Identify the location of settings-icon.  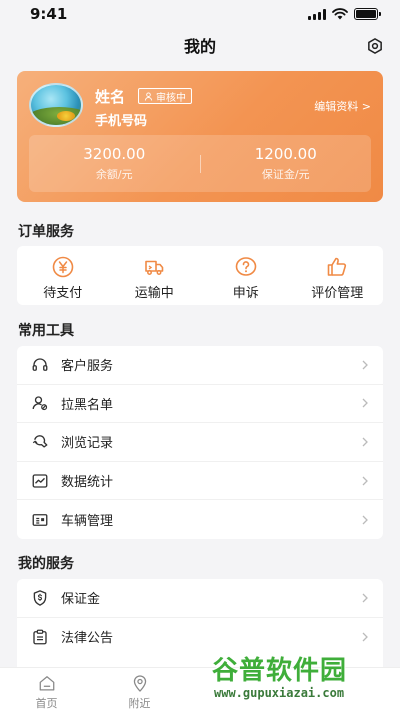
(375, 46).